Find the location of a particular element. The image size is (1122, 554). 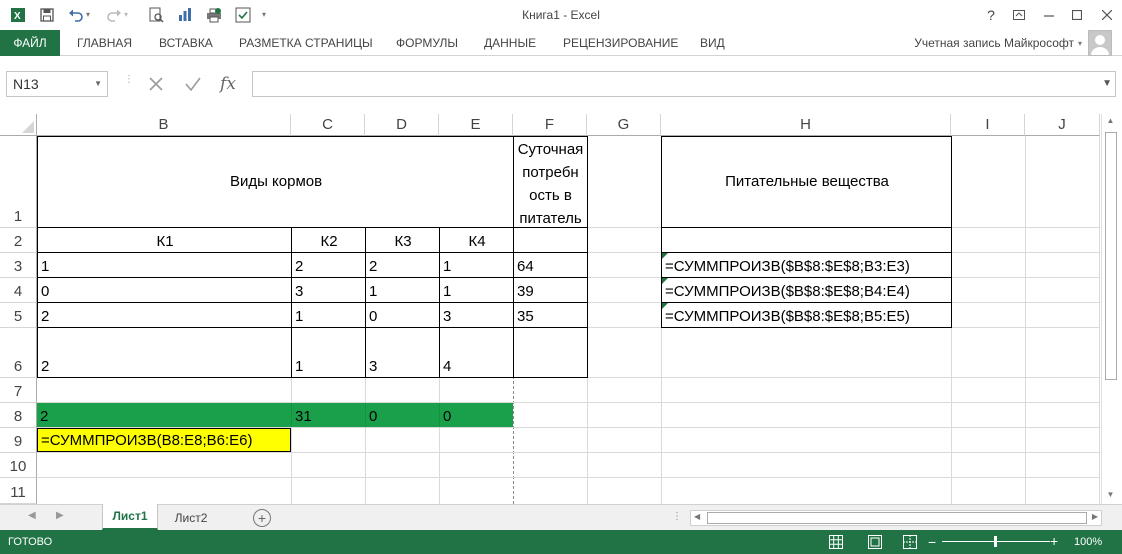

cell-d6: 3 is located at coordinates (402, 352).